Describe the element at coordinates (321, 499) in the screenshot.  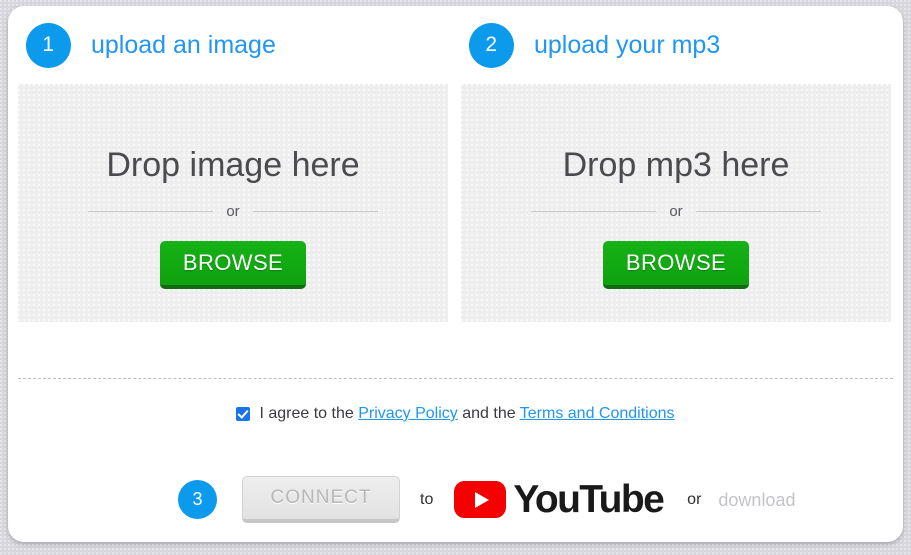
I see `connect-button: CONNECT` at that location.